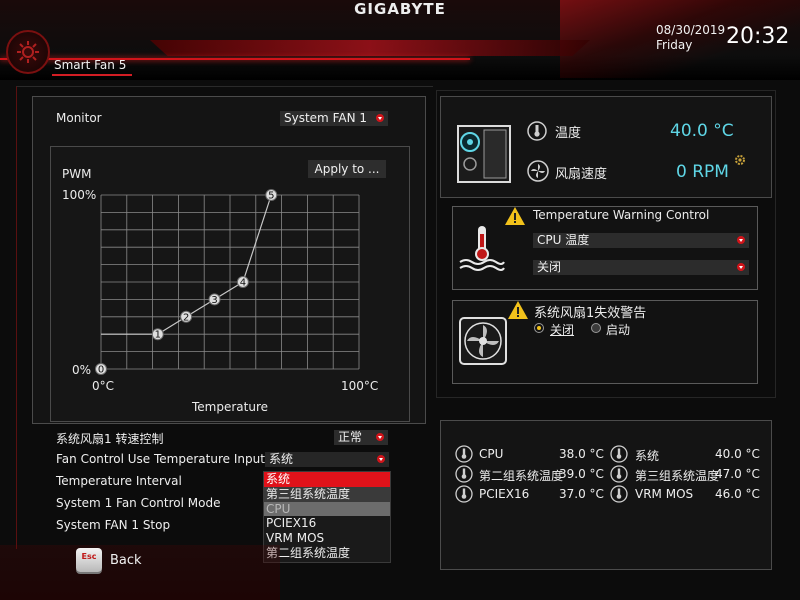  I want to click on temp-input-dropdown: 系统 第三组系统温度 CPU PCIEX16 VRM MOS 第二组系统温度, so click(327, 517).